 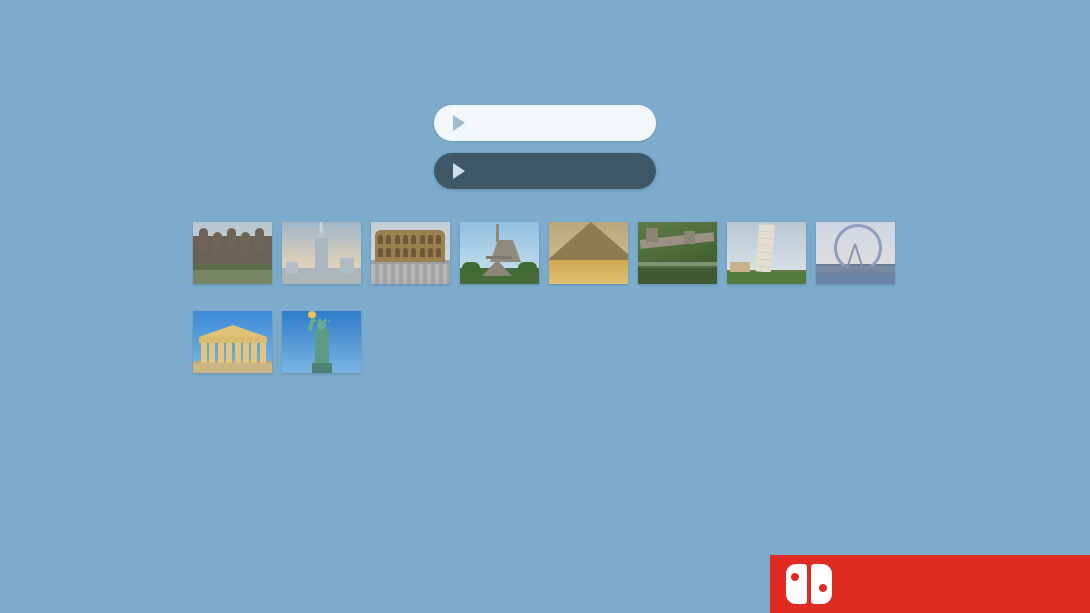 I want to click on continue-button, so click(x=545, y=123).